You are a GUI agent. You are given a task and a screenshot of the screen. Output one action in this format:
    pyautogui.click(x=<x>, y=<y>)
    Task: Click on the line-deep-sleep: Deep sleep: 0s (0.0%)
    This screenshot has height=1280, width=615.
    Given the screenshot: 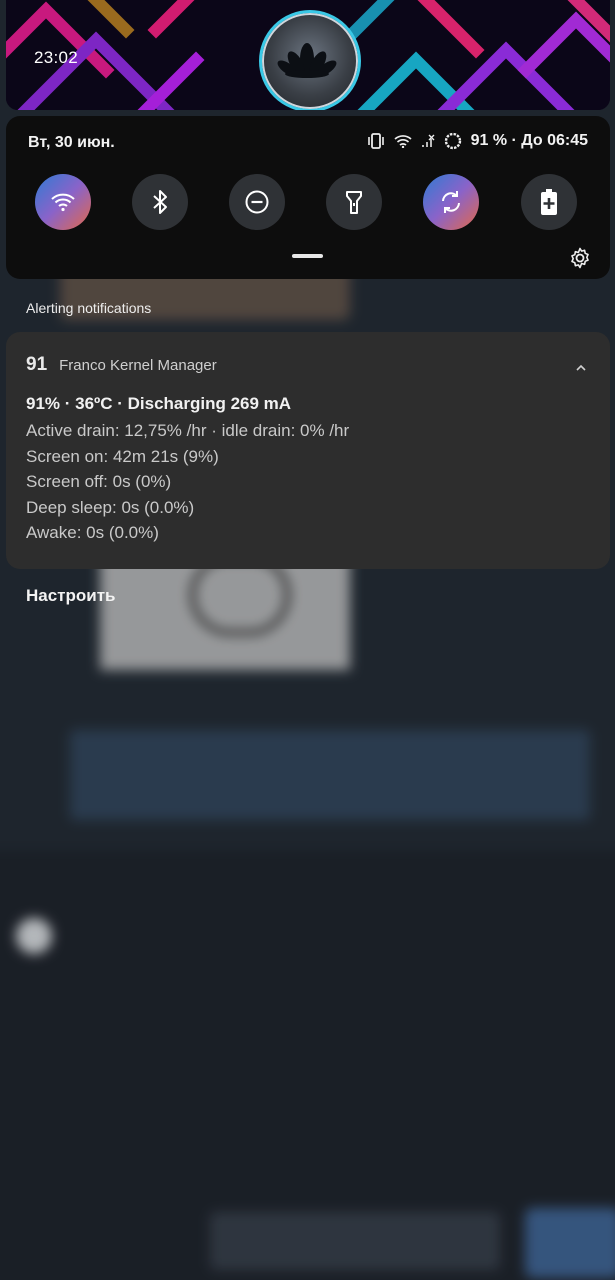 What is the action you would take?
    pyautogui.click(x=110, y=507)
    